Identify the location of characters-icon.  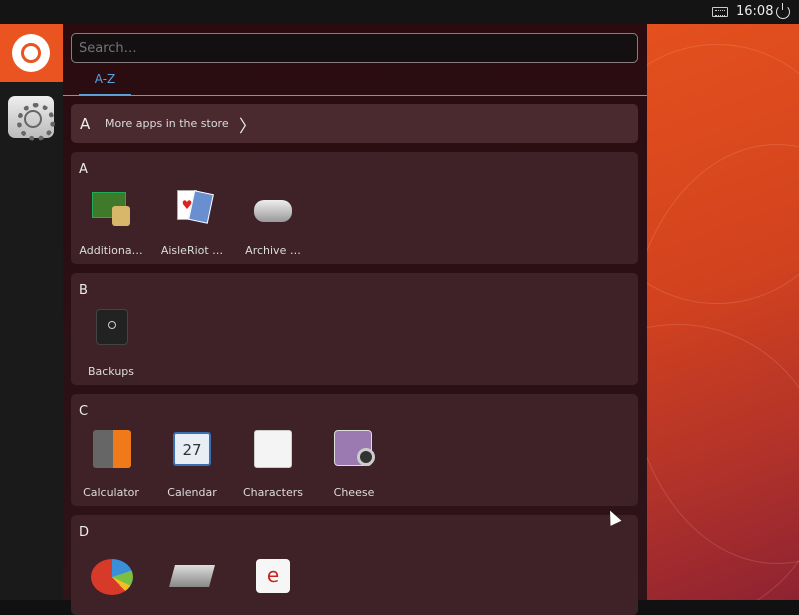
(273, 449).